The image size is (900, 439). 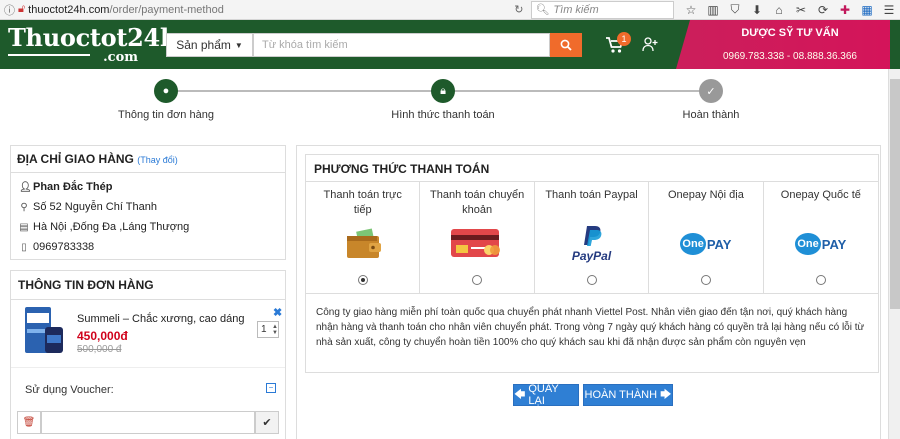 I want to click on check-icon: ✔, so click(x=267, y=423).